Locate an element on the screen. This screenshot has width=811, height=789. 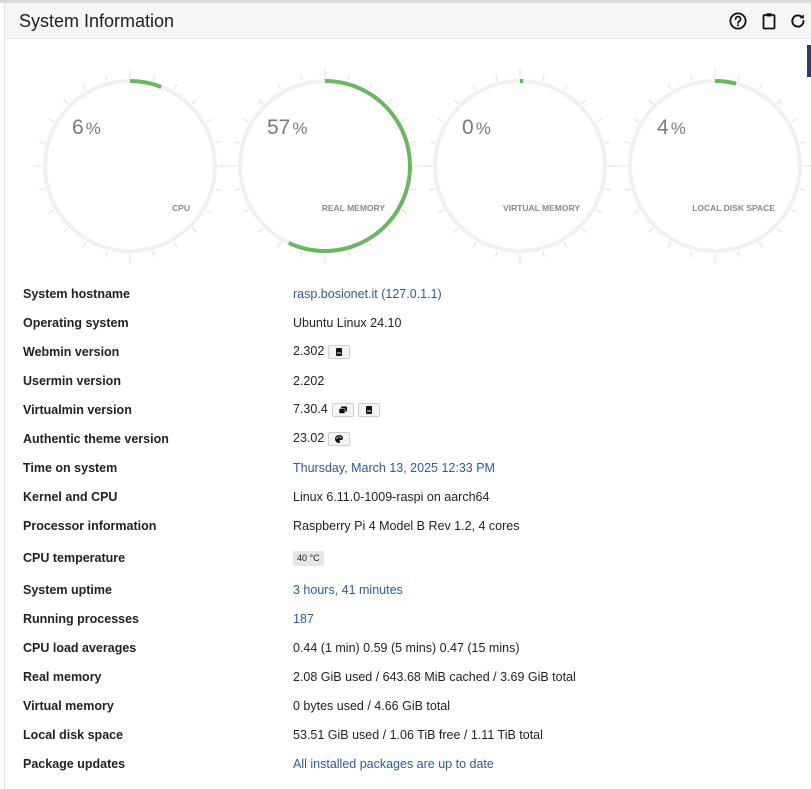
info-row: Usermin version 2.202 is located at coordinates (299, 380).